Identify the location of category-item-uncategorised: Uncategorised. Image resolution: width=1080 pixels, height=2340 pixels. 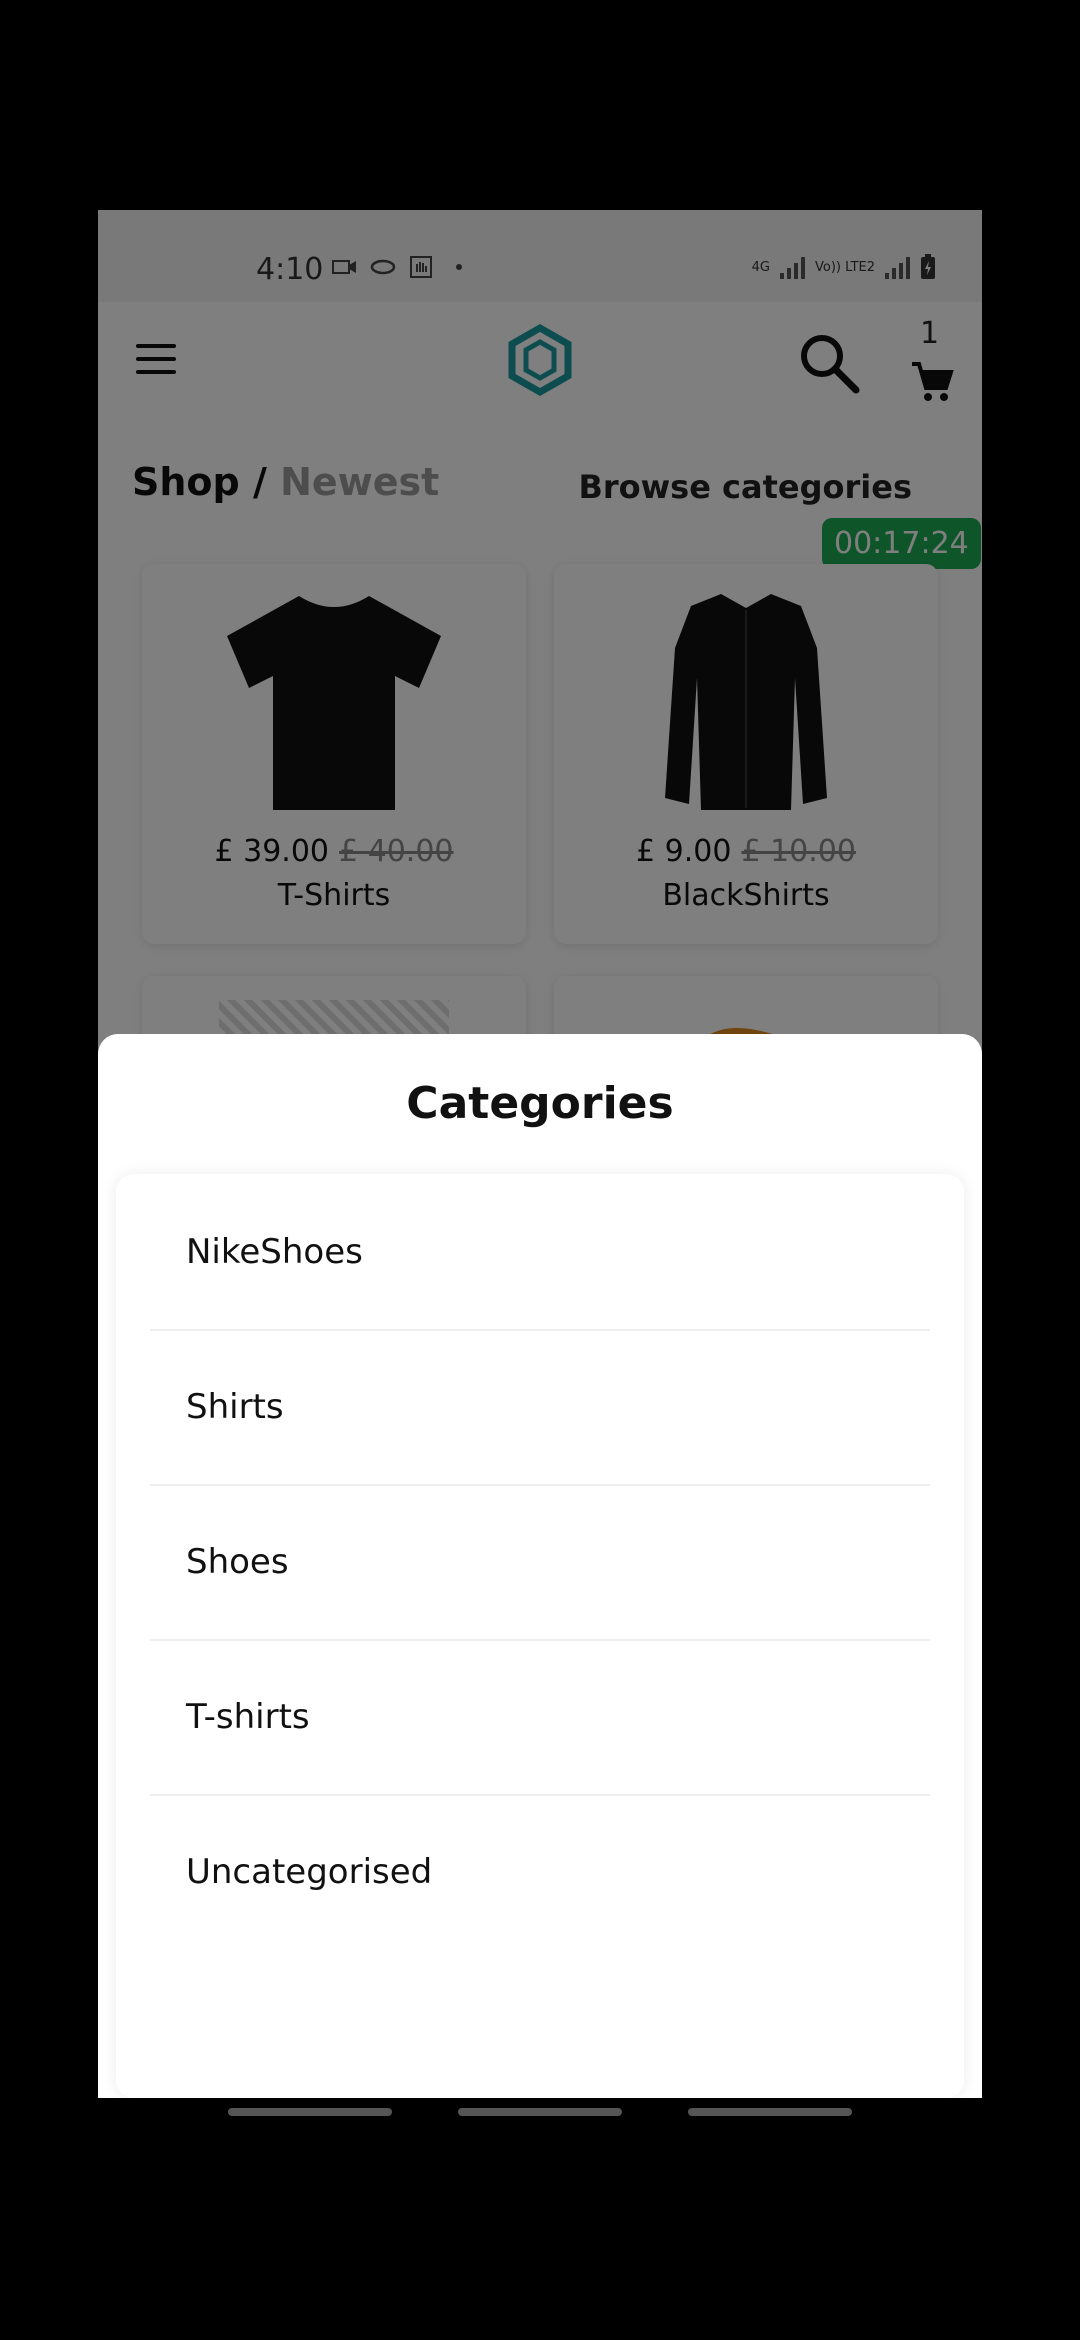
(540, 1871).